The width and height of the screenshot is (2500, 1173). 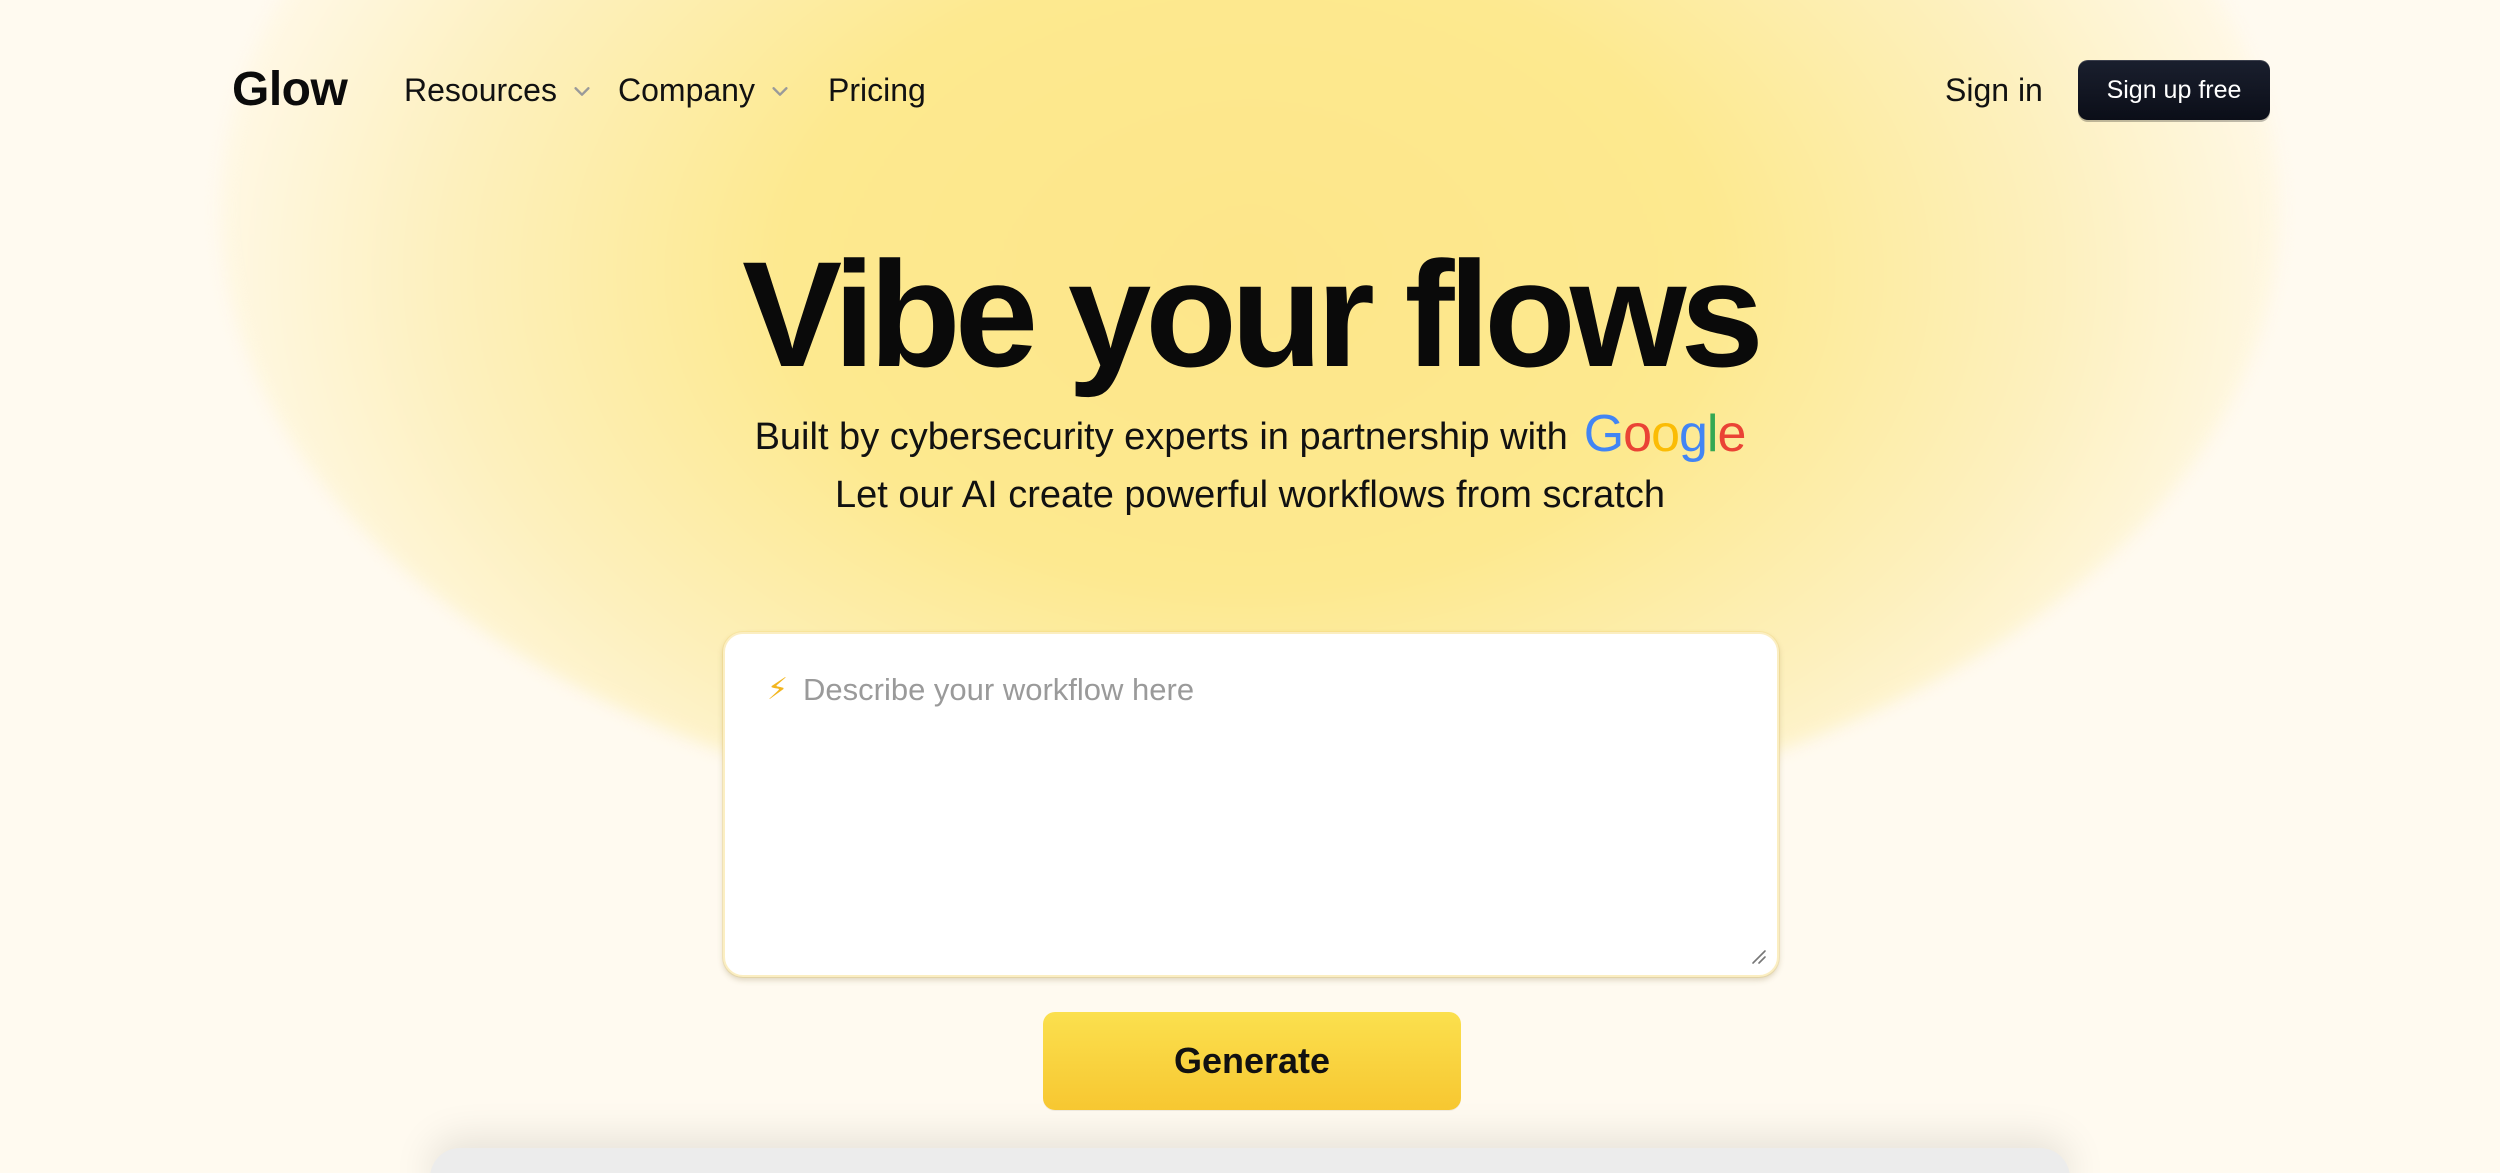 I want to click on sign-in-link: Sign in, so click(x=1994, y=90).